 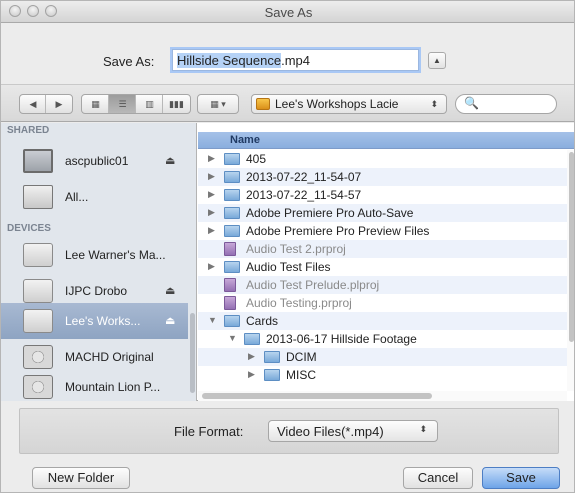 I want to click on view-mode-segment: ▦ ☰ ▥ ▮▮▮, so click(x=136, y=104).